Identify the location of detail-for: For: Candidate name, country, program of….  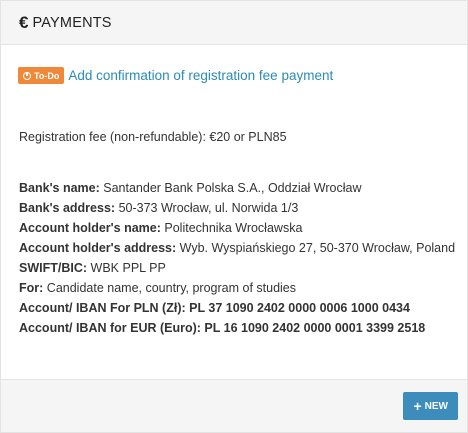
(239, 288).